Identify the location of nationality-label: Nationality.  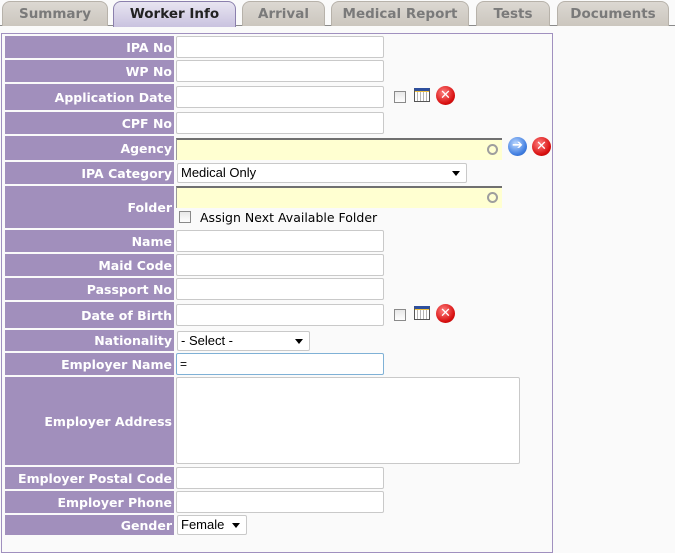
(89, 340).